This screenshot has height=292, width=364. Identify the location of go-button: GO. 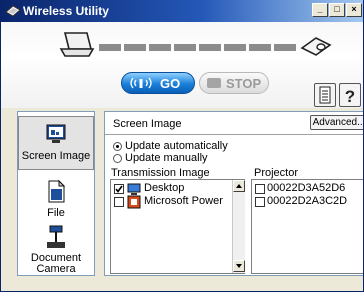
(158, 83).